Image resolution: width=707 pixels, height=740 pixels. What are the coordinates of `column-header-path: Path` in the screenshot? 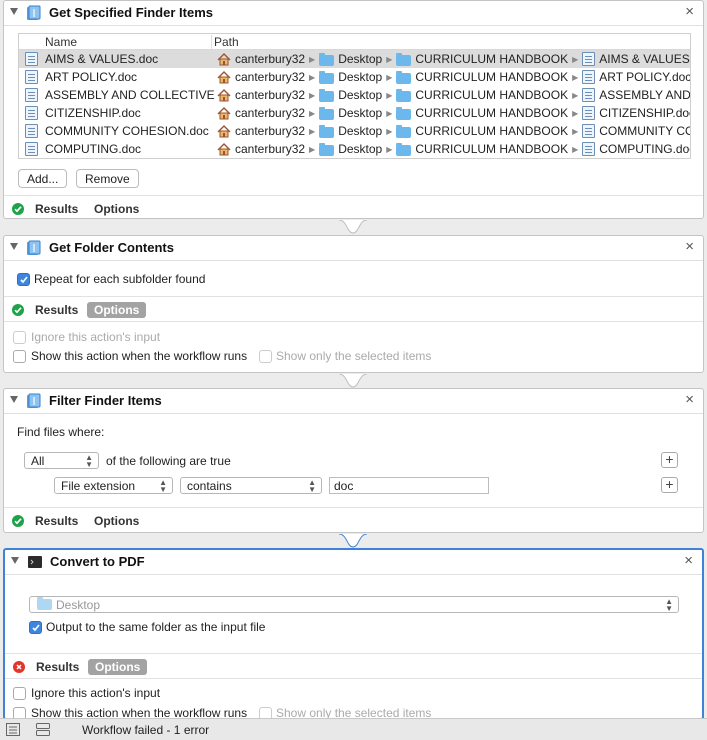 It's located at (225, 42).